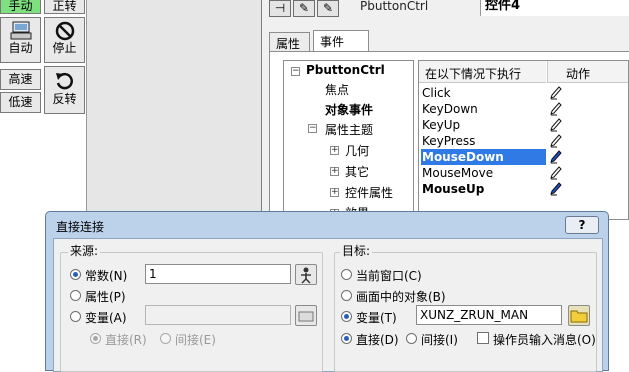  I want to click on event-row: KeyDown, so click(483, 109).